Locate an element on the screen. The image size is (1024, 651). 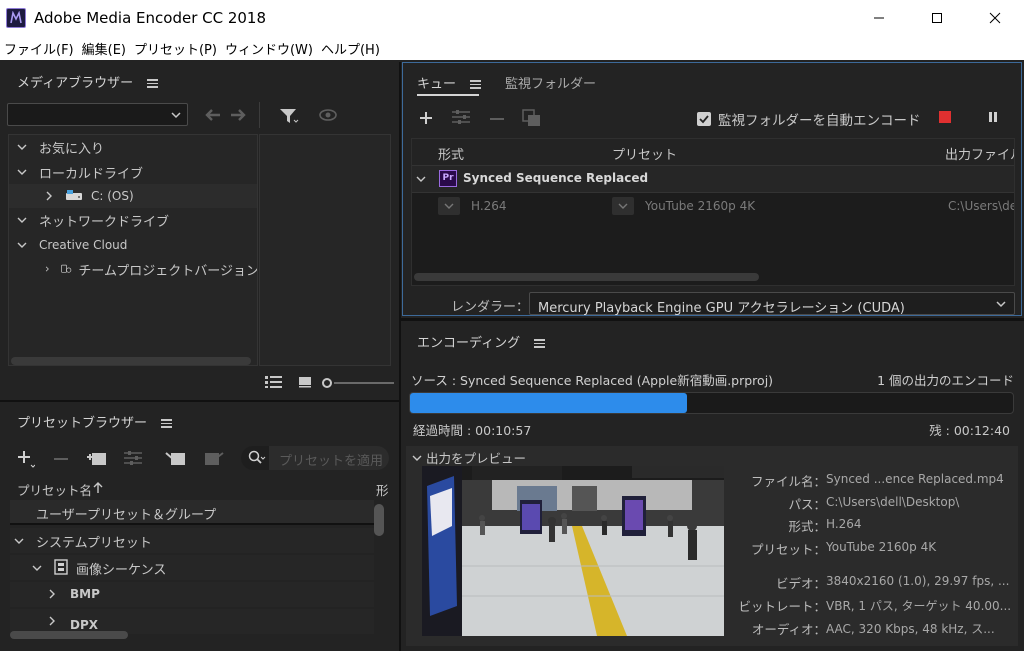
preset-row-system: システムプリセット is located at coordinates (192, 540).